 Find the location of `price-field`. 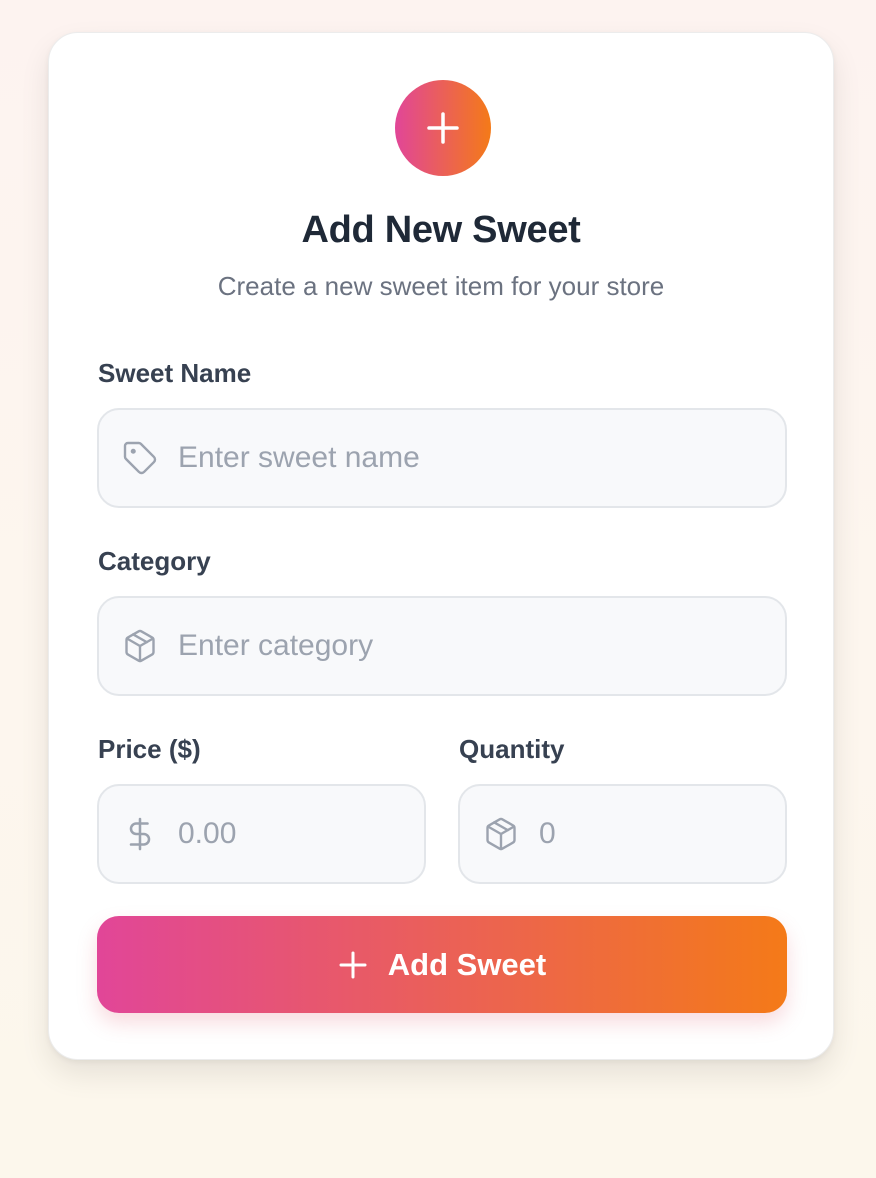

price-field is located at coordinates (261, 834).